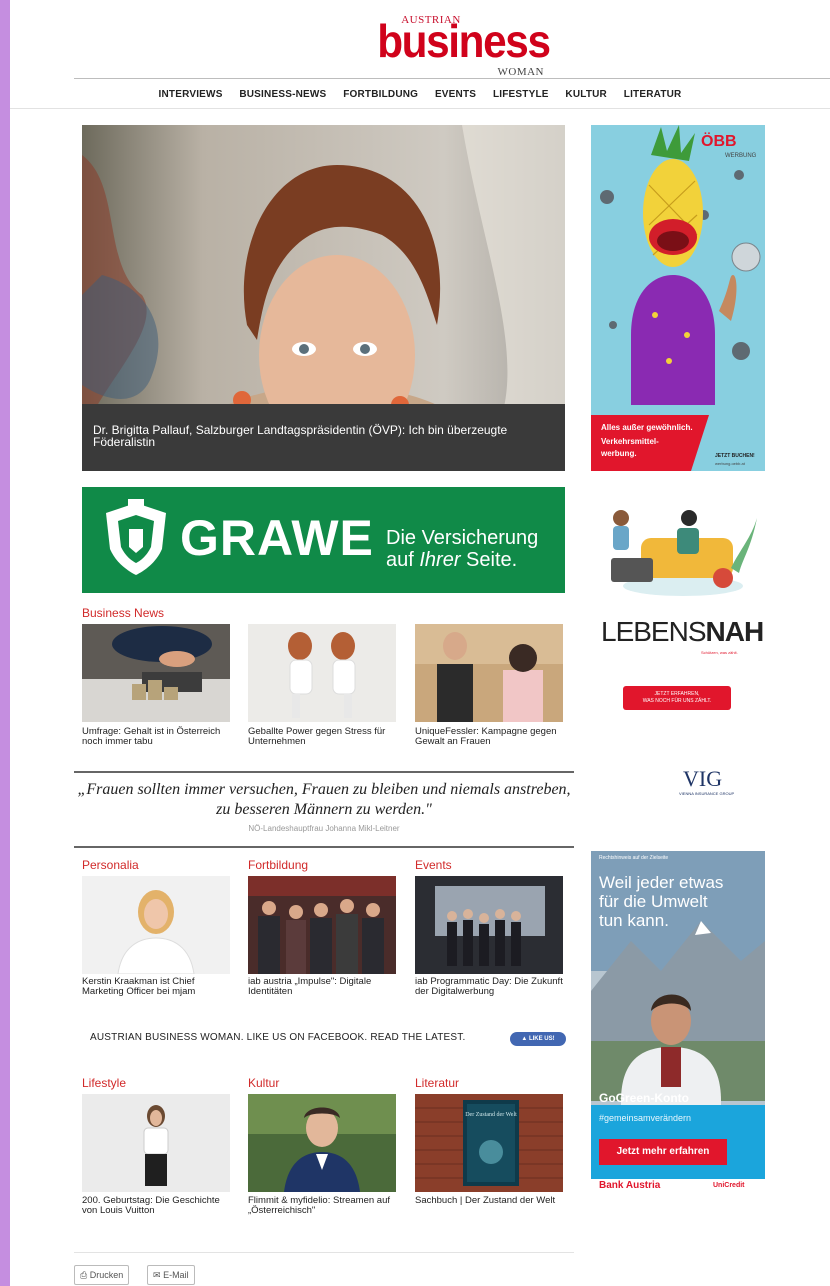 The height and width of the screenshot is (1286, 830). Describe the element at coordinates (521, 94) in the screenshot. I see `nav-item-lifestyle: LIFESTYLE` at that location.